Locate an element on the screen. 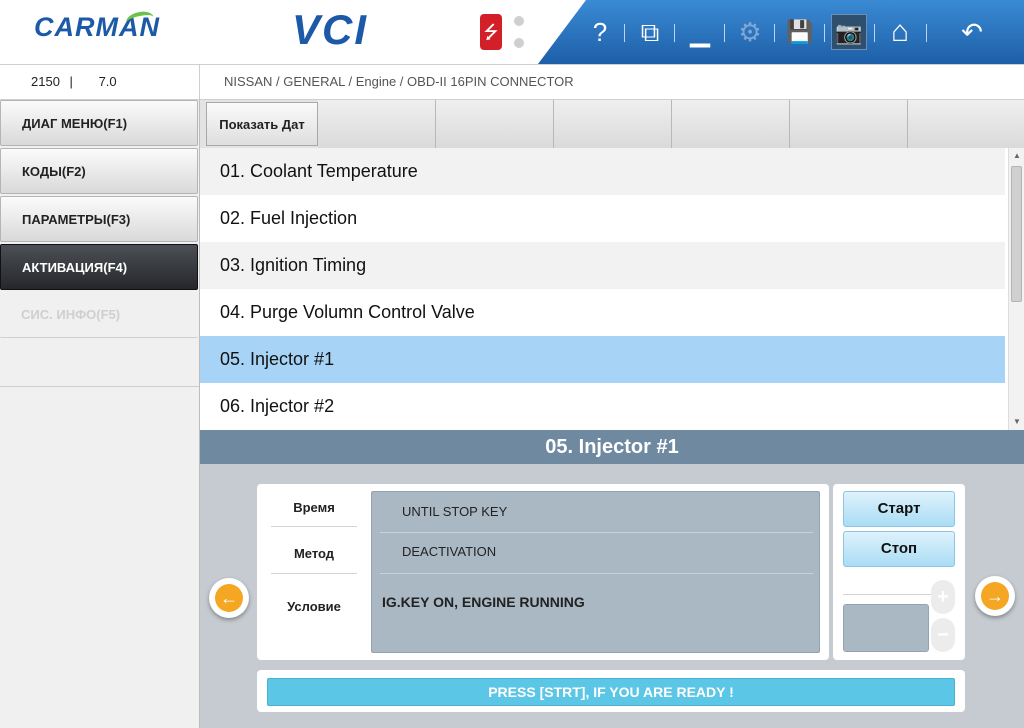 This screenshot has height=728, width=1024. function-tabs: Показать Дат is located at coordinates (612, 124).